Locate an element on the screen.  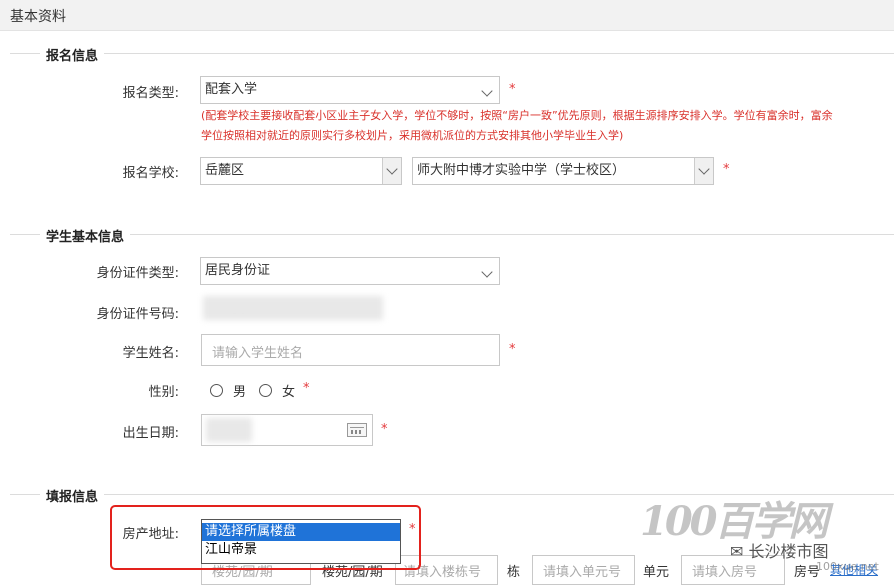
watermark-wechat-text: 长沙楼市图 is located at coordinates (788, 551).